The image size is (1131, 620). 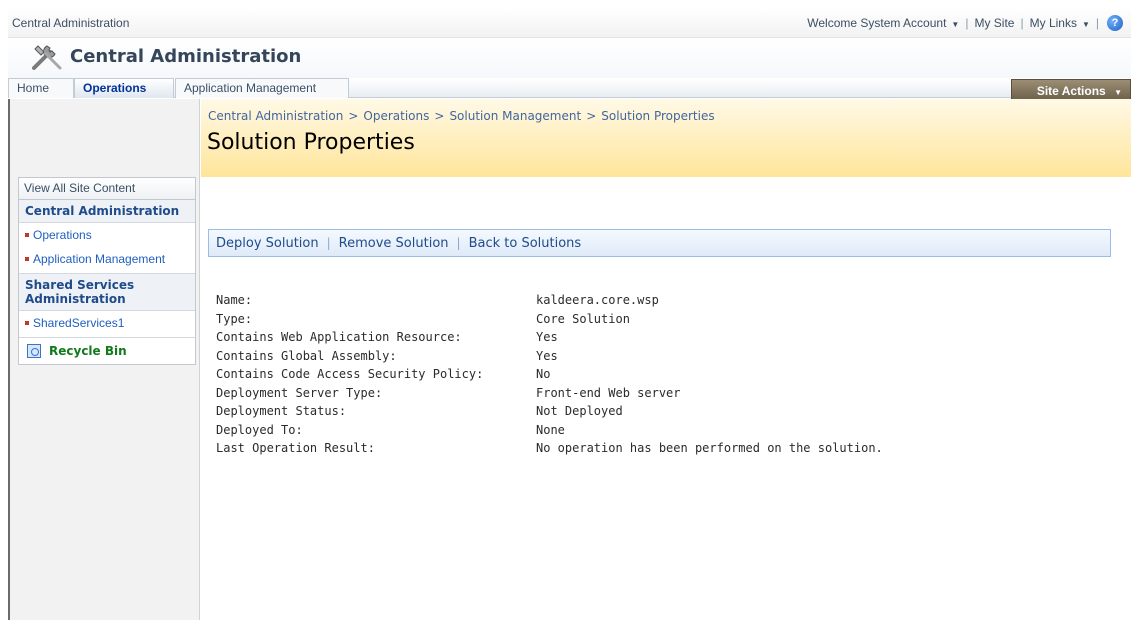 I want to click on my-links-menu: My Links ▼, so click(x=1060, y=23).